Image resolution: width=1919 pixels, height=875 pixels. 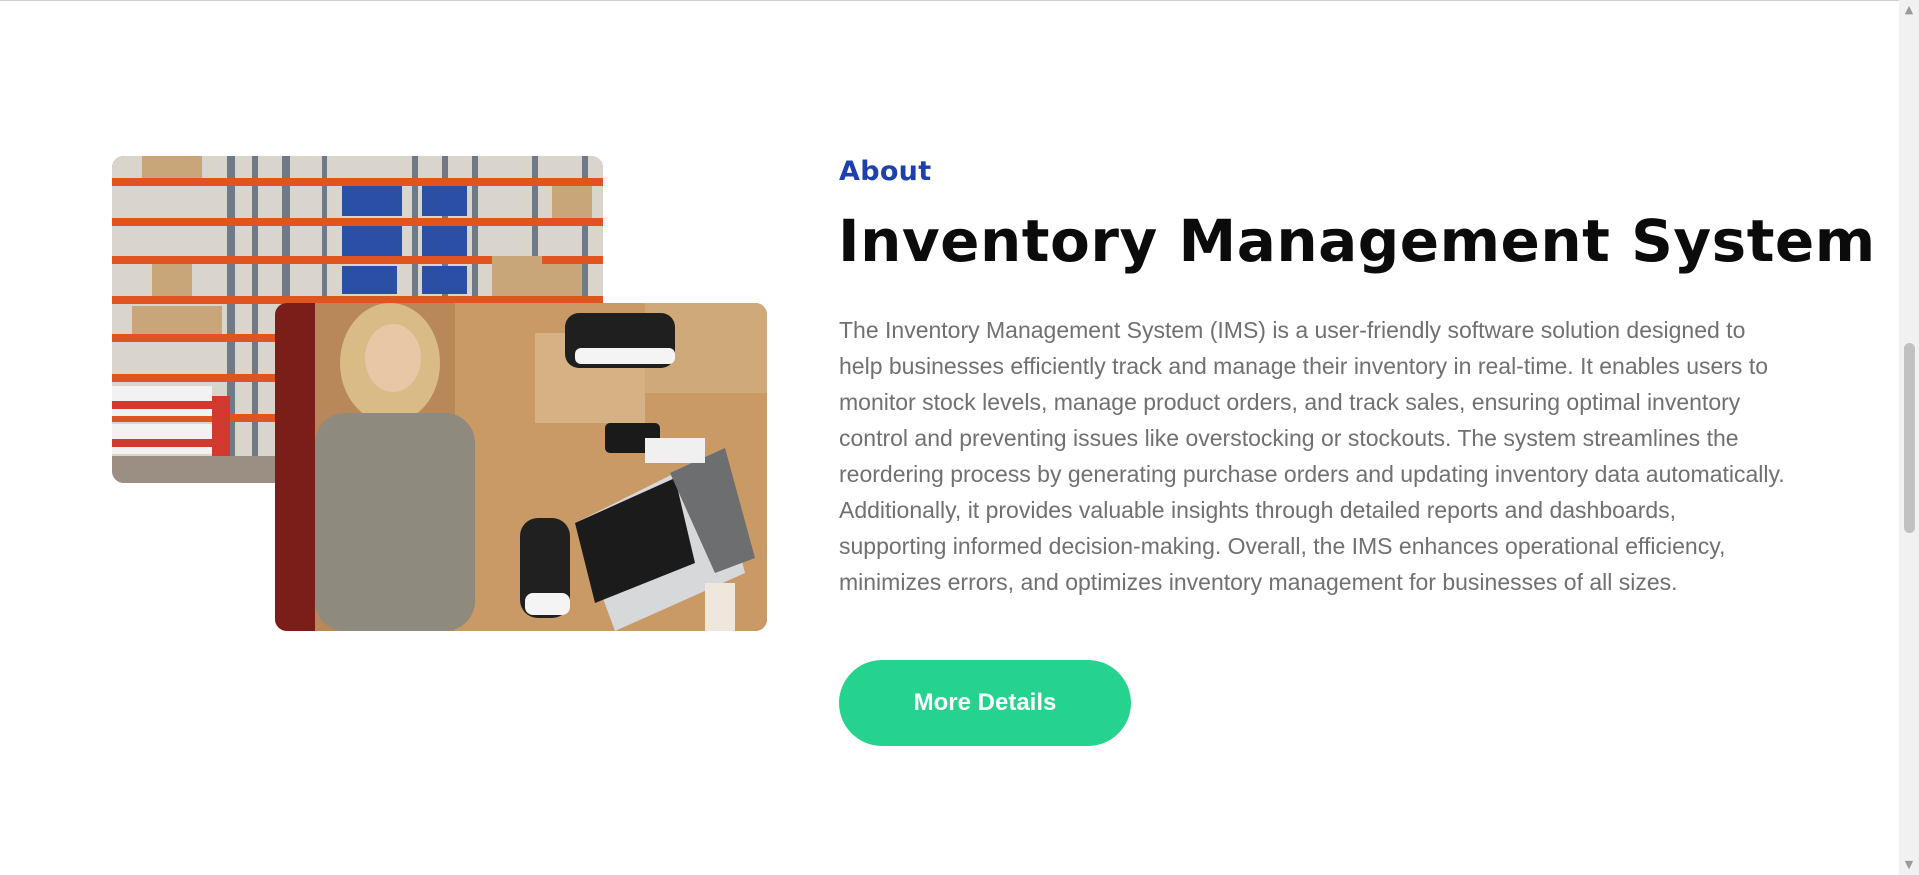 What do you see at coordinates (1357, 241) in the screenshot?
I see `page-title: Inventory Management System` at bounding box center [1357, 241].